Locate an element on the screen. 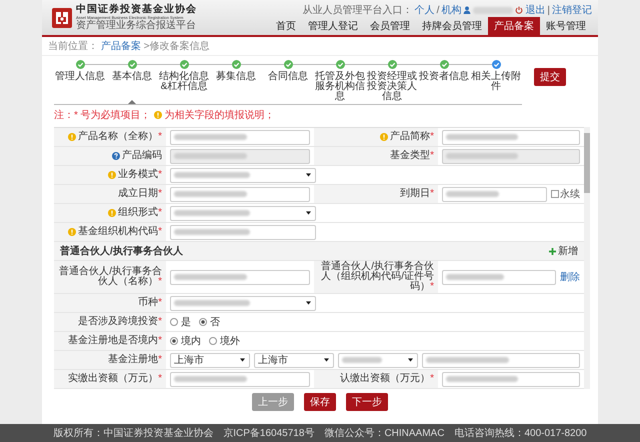 The height and width of the screenshot is (442, 640). power-icon is located at coordinates (519, 10).